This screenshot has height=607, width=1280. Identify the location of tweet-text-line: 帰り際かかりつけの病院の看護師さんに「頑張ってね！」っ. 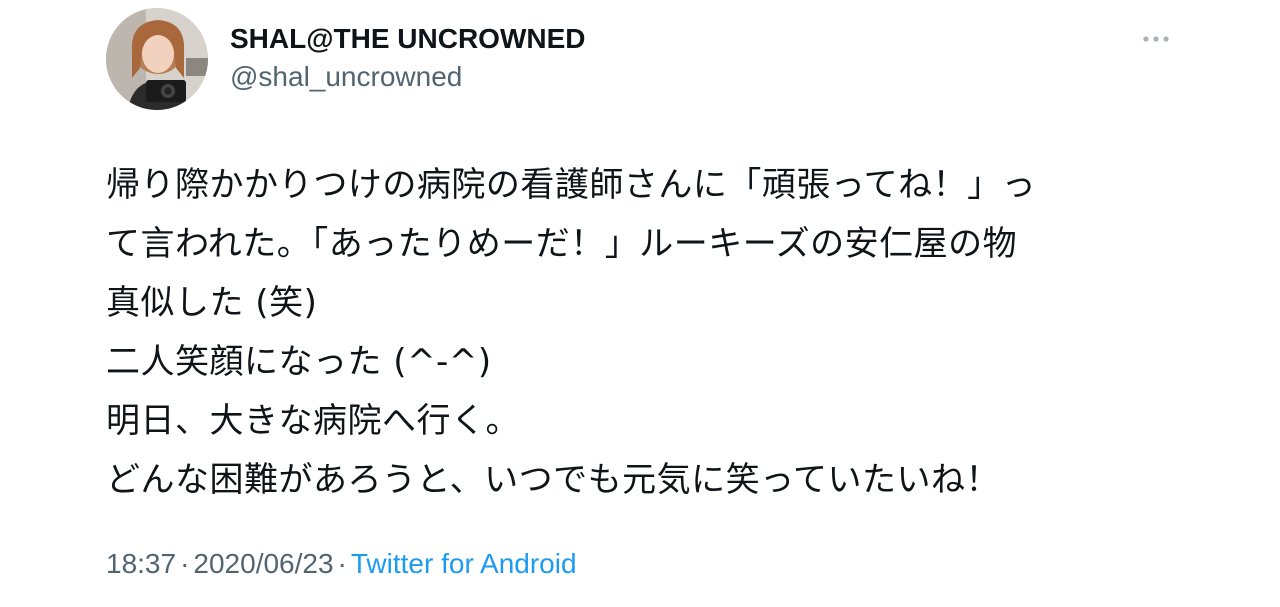
(571, 185).